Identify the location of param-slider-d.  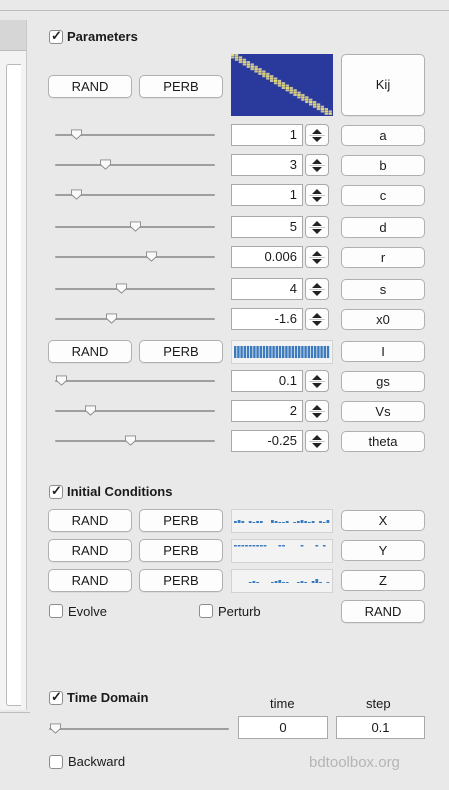
(135, 227).